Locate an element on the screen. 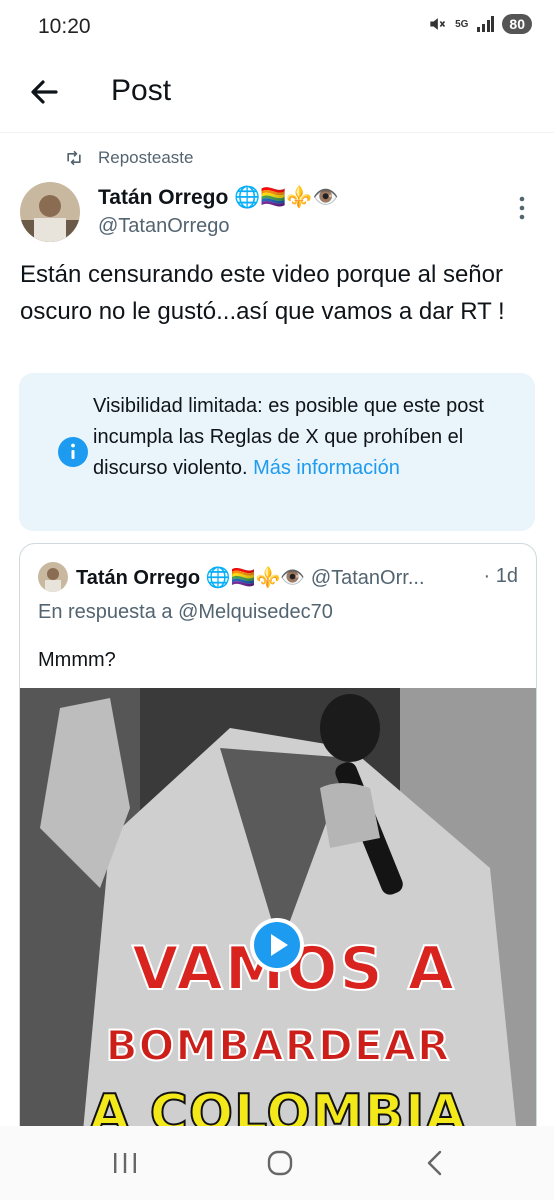 This screenshot has width=554, height=1200. quote-author-name: Tatán Orrego 🌐🏳️‍🌈⚜️👁️ is located at coordinates (190, 578).